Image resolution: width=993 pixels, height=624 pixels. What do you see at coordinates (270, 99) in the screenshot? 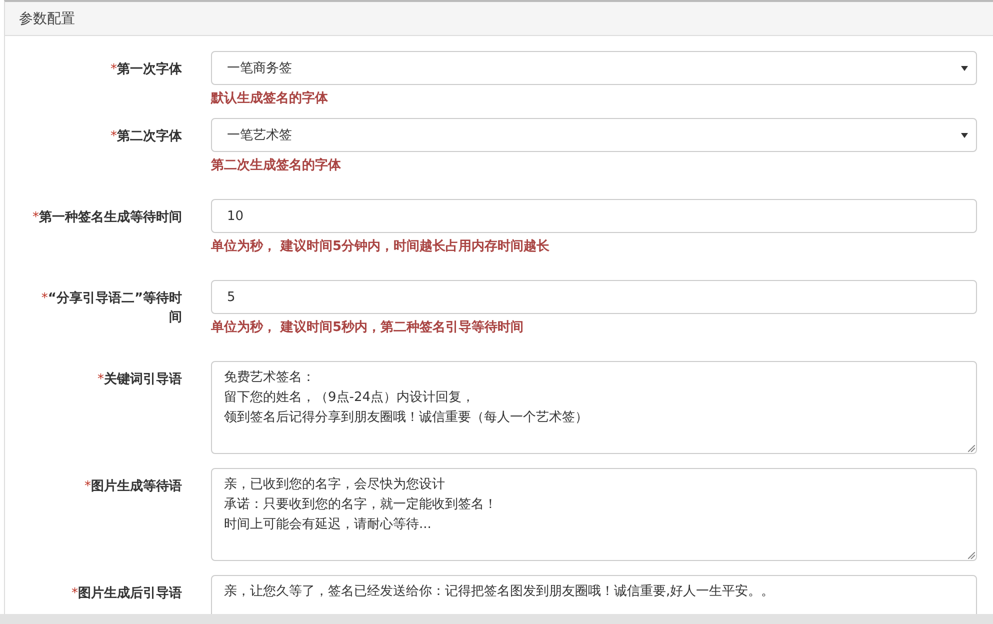
I see `help-text: 默认生成签名的字体` at bounding box center [270, 99].